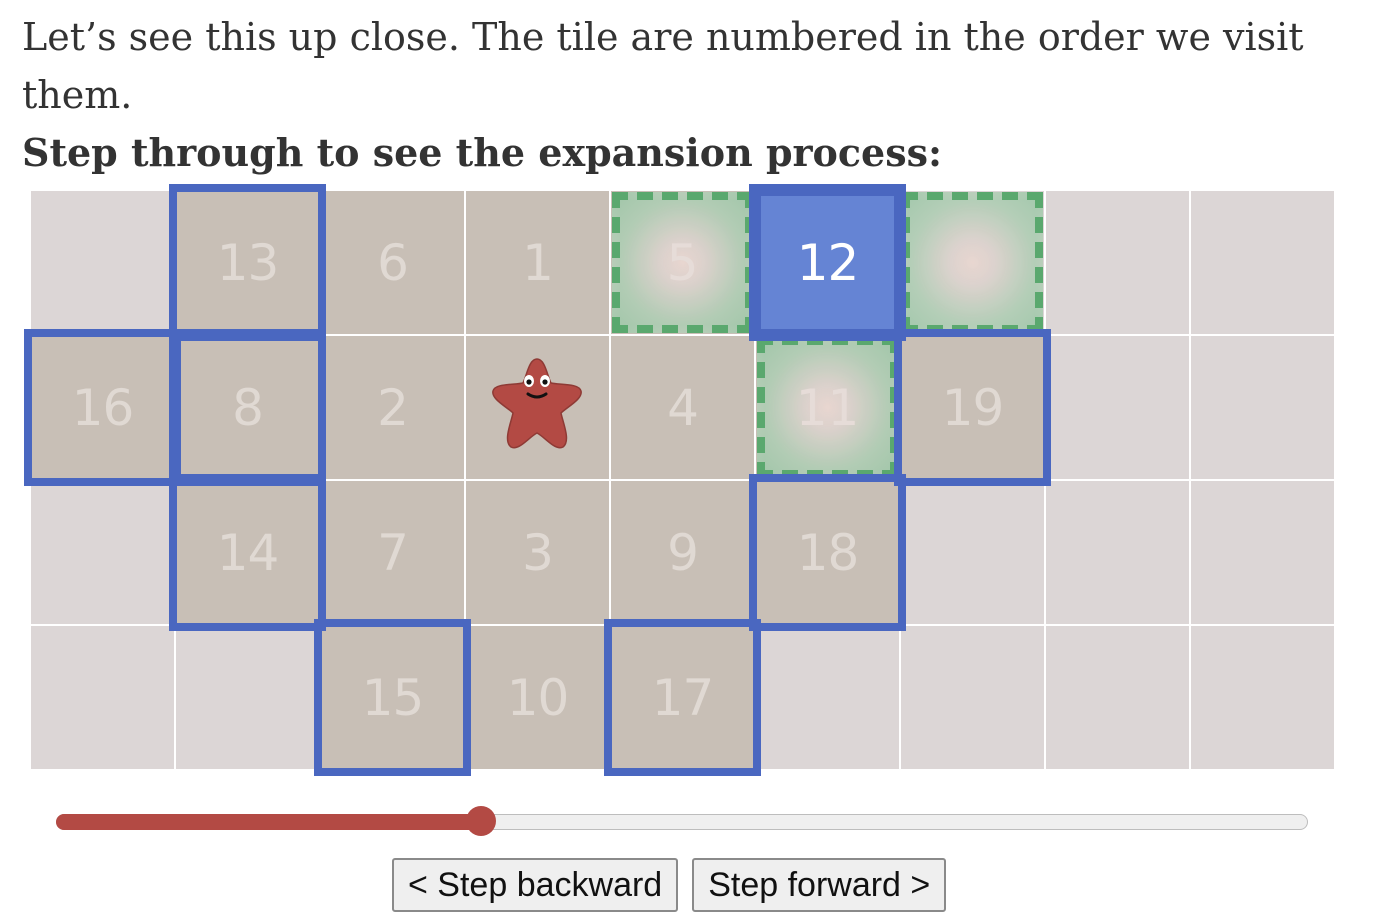 This screenshot has width=1386, height=924. What do you see at coordinates (537, 262) in the screenshot?
I see `grid-tile: 1` at bounding box center [537, 262].